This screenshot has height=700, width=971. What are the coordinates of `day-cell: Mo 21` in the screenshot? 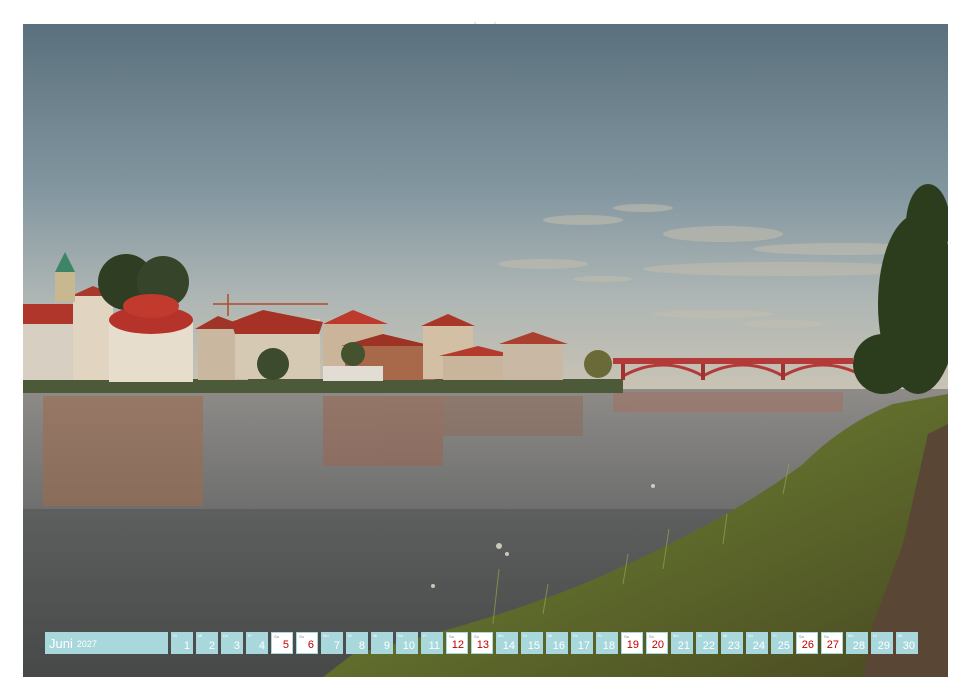 It's located at (682, 643).